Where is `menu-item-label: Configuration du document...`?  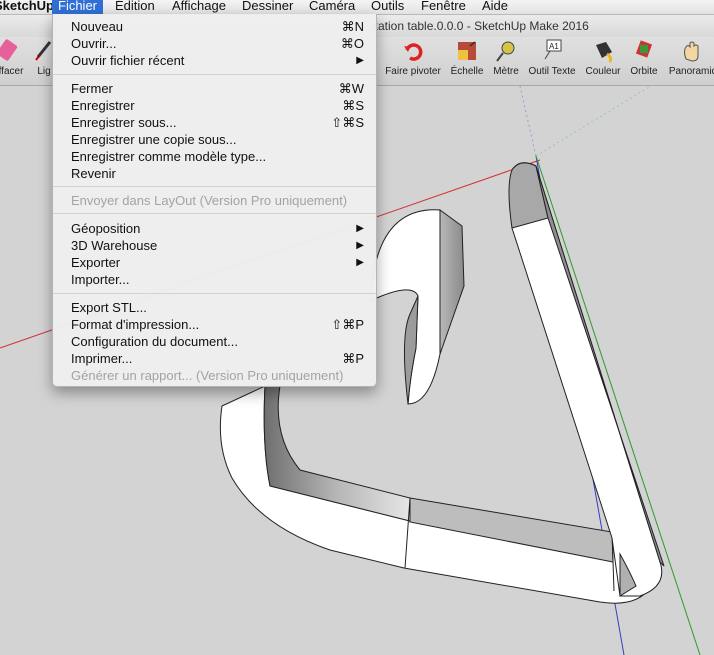 menu-item-label: Configuration du document... is located at coordinates (154, 341).